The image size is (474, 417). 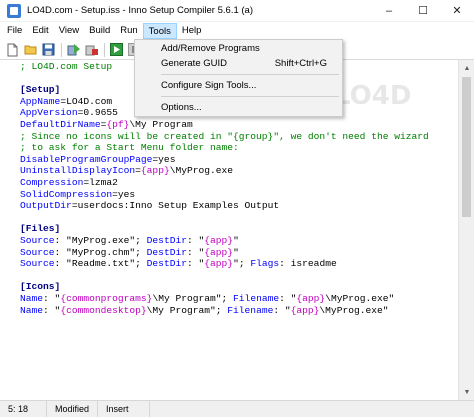 What do you see at coordinates (69, 183) in the screenshot?
I see `code-line: Compression=lzma2` at bounding box center [69, 183].